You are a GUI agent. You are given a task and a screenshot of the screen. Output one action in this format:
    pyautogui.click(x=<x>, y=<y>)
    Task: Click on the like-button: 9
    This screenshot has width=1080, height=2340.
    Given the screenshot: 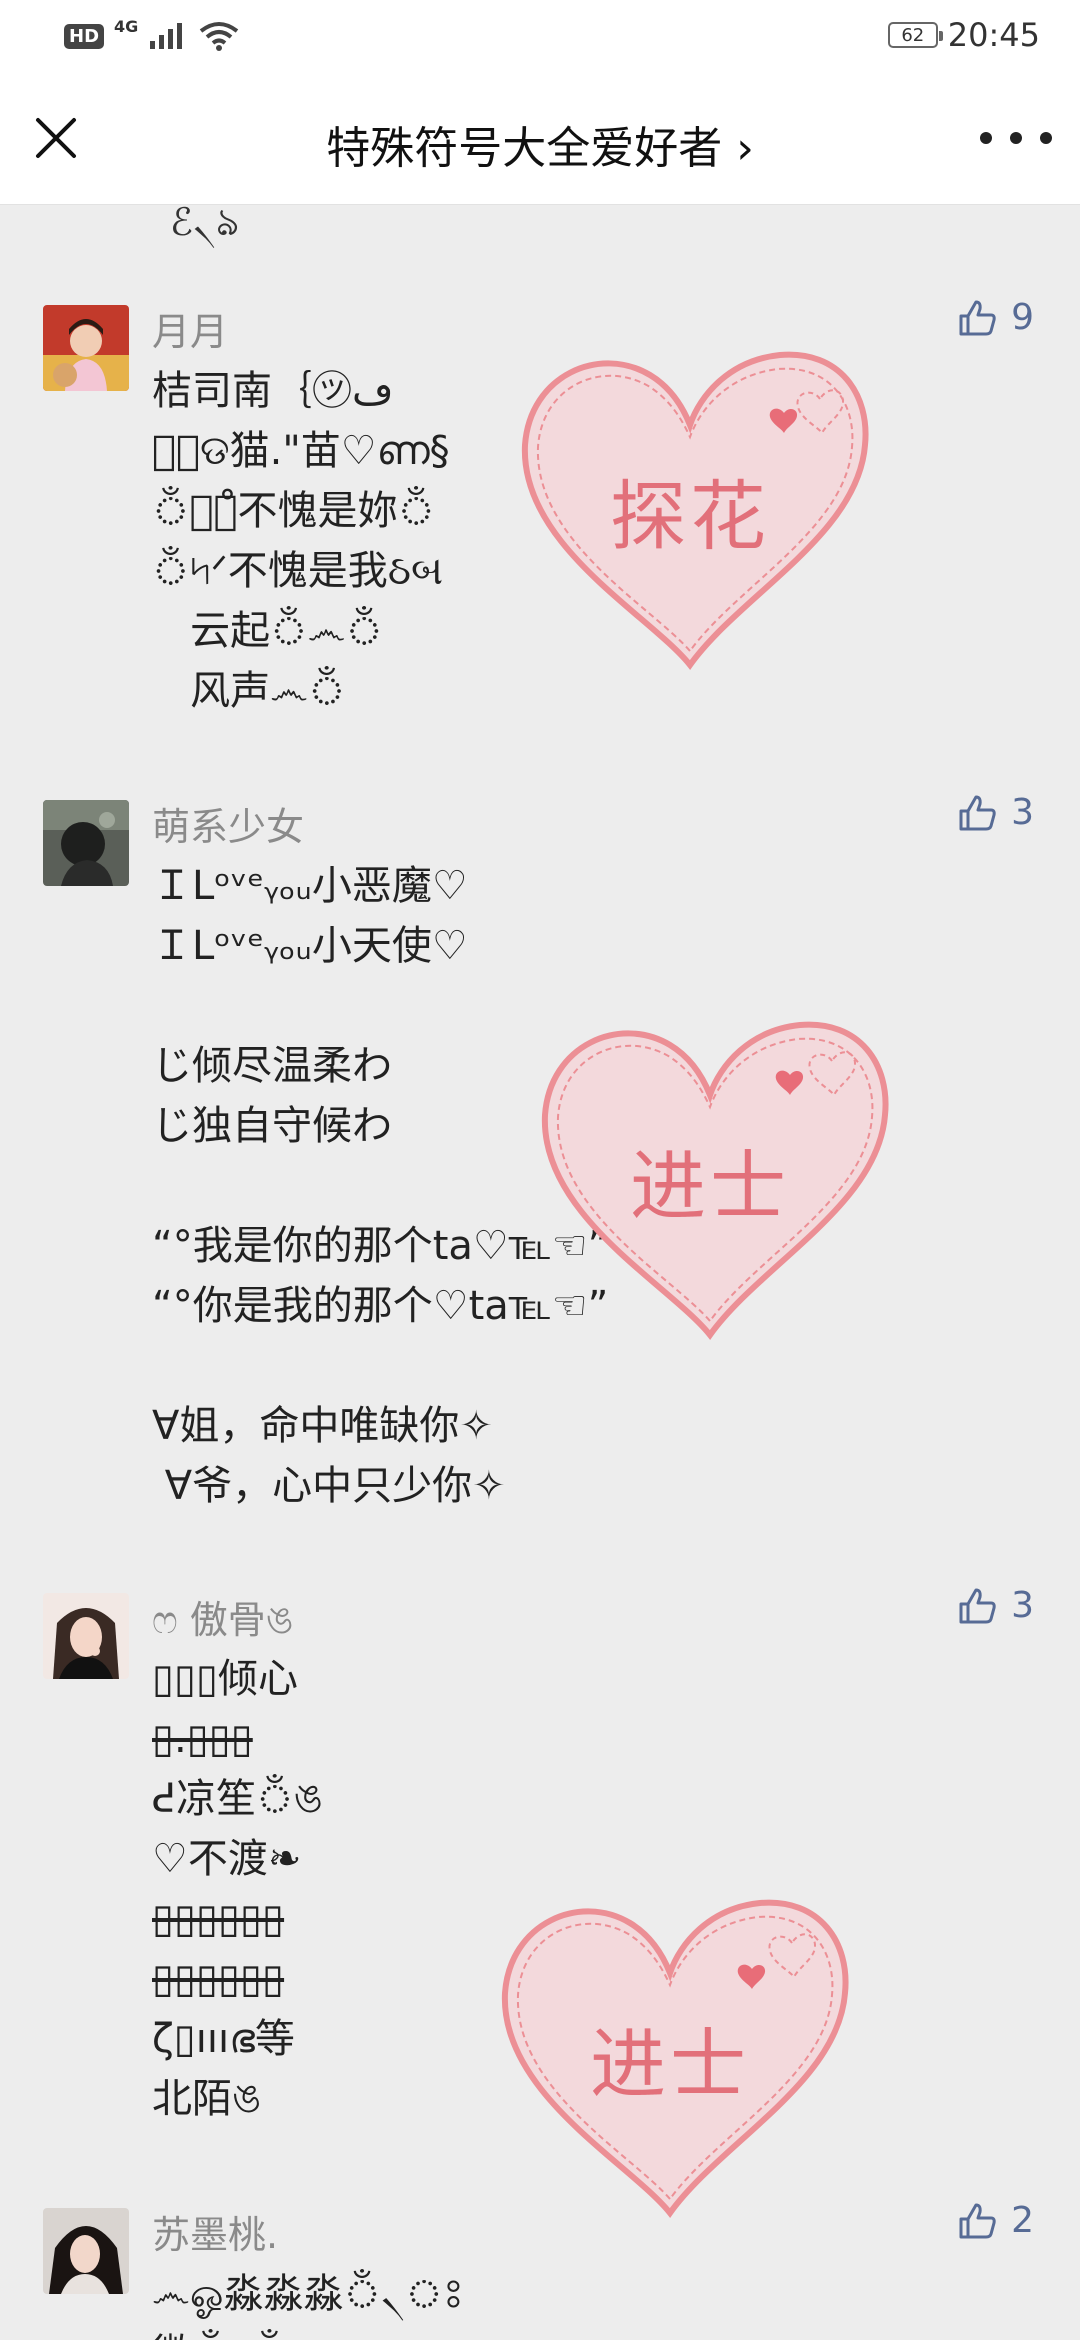 What is the action you would take?
    pyautogui.click(x=995, y=317)
    